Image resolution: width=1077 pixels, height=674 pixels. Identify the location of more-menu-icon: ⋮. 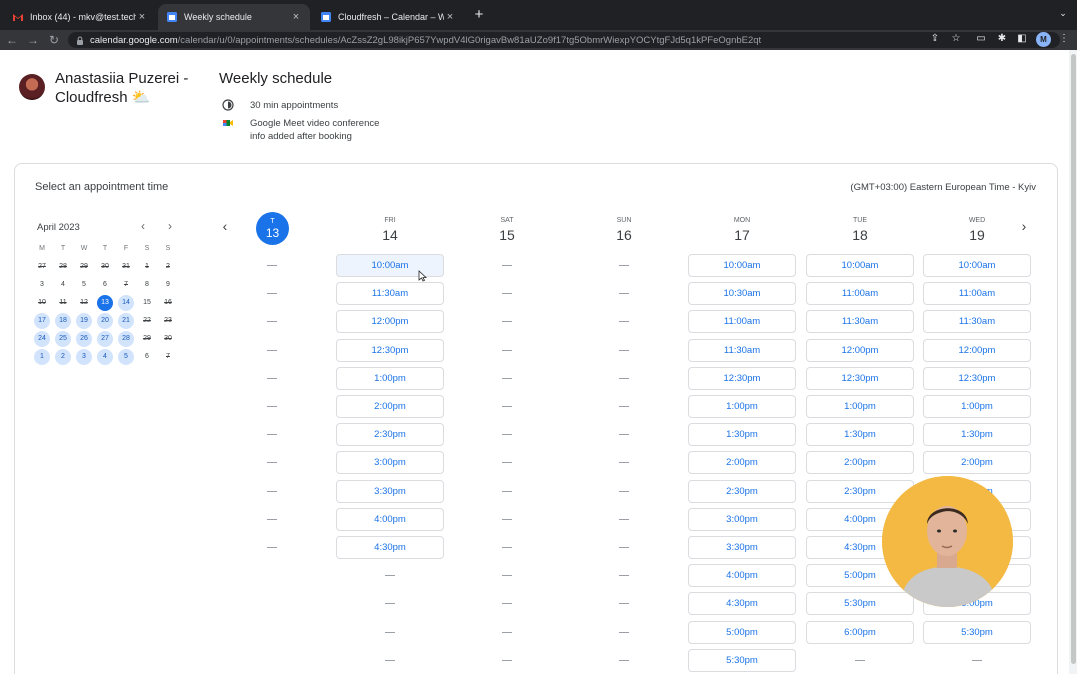
(1064, 39).